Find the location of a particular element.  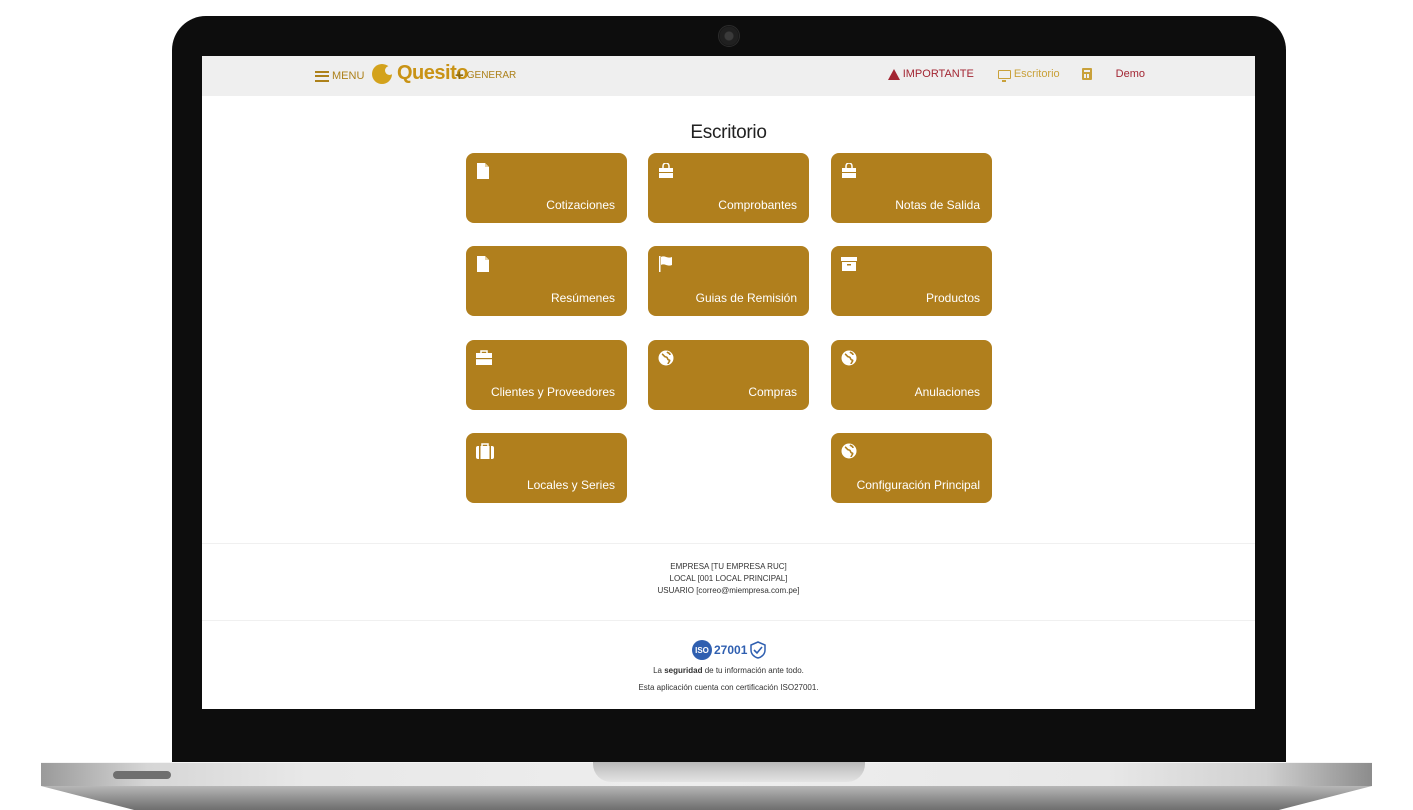

warning-icon is located at coordinates (893, 74).